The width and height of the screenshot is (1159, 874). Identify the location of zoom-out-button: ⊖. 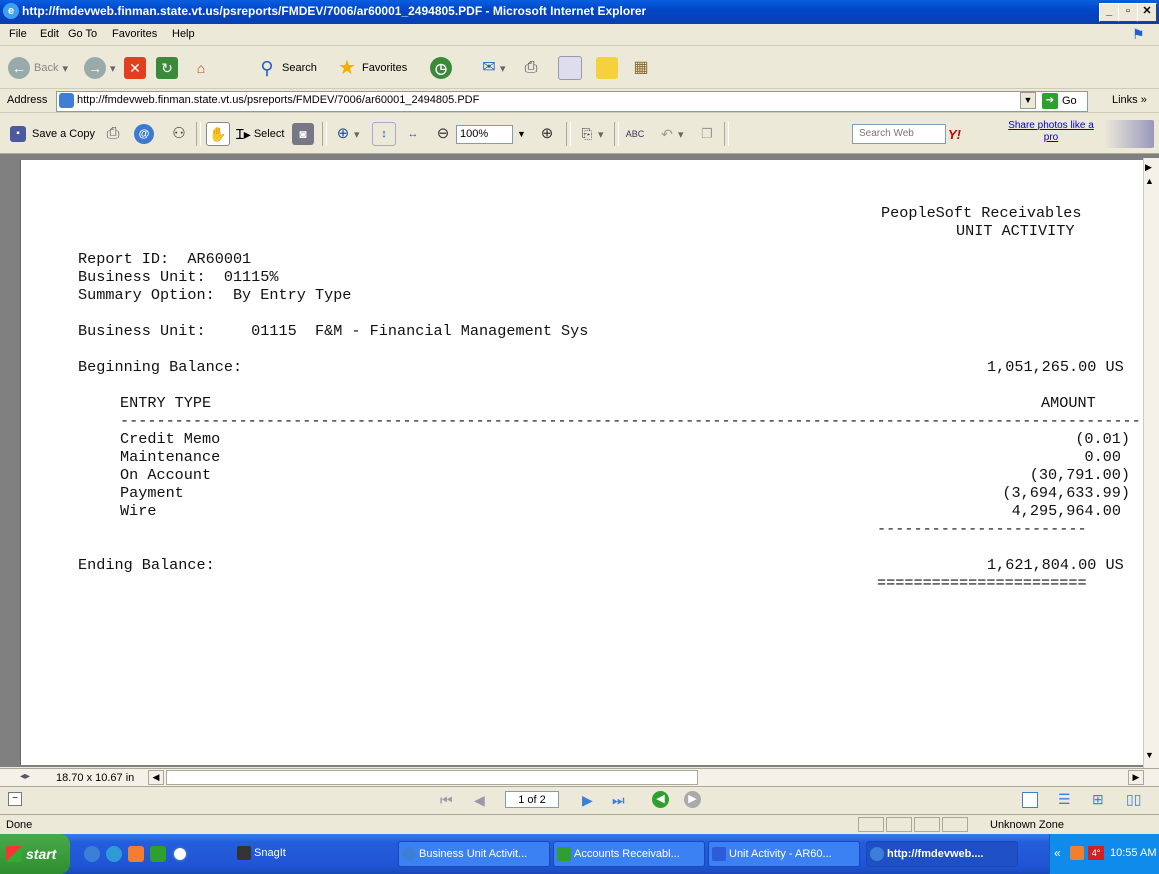
(443, 134).